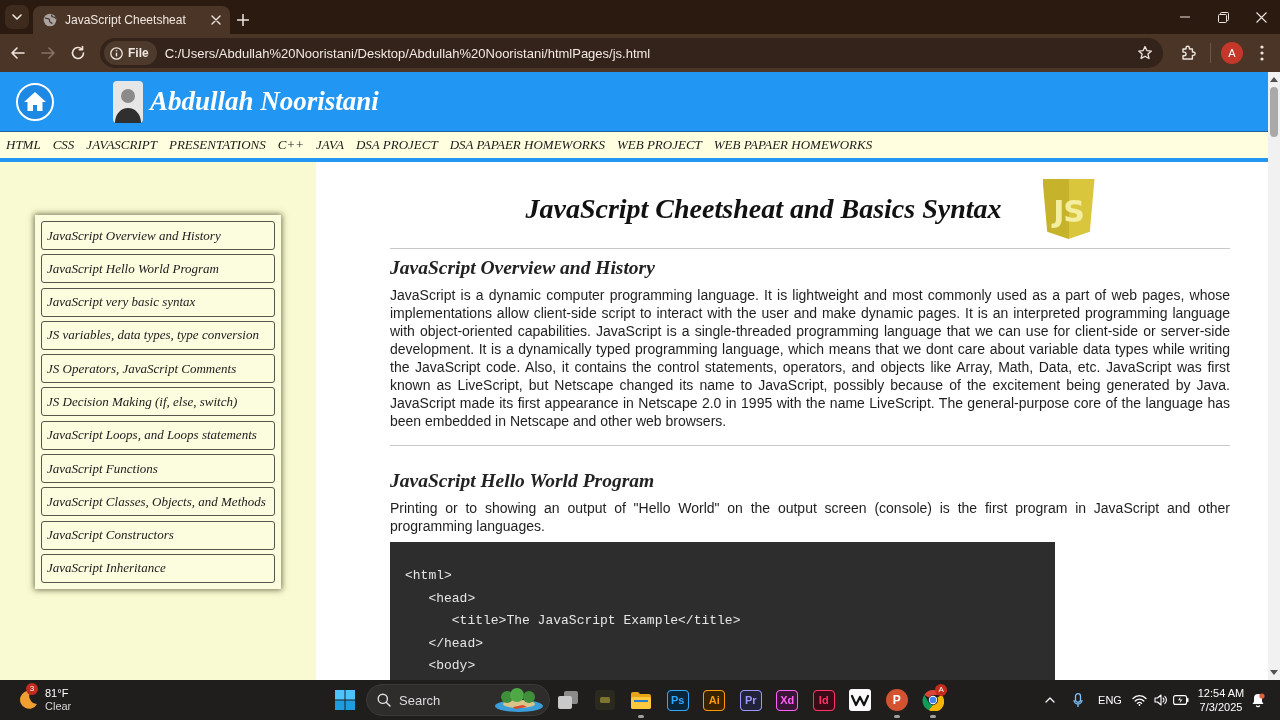  I want to click on sidebar-link: JS variables, data types, type conversion, so click(158, 335).